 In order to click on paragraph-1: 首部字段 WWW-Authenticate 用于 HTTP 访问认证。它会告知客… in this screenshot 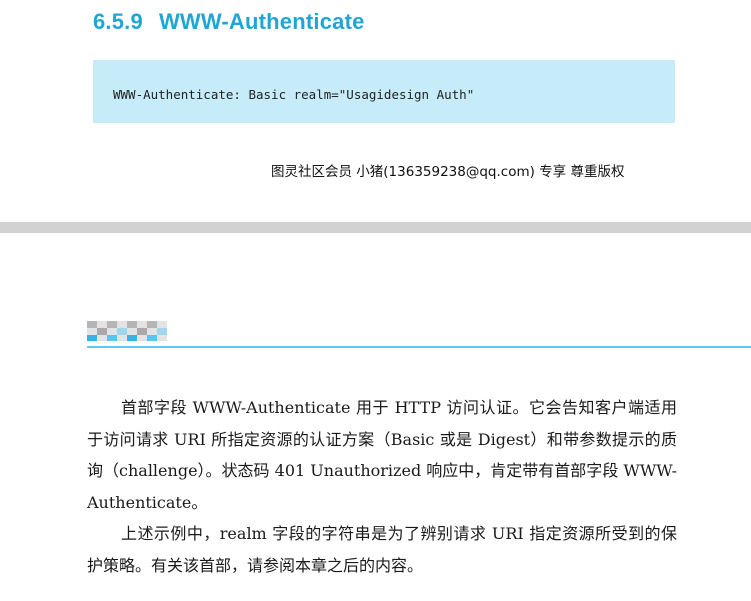, I will do `click(382, 455)`.